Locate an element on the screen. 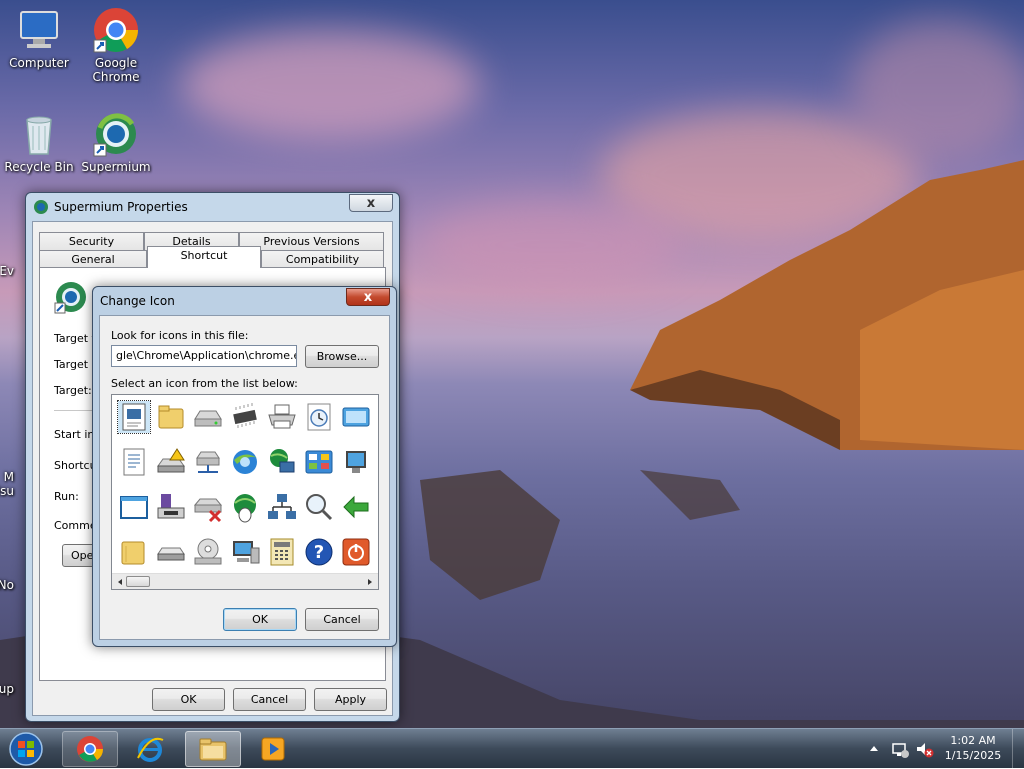 Image resolution: width=1024 pixels, height=769 pixels. search-icon is located at coordinates (319, 507).